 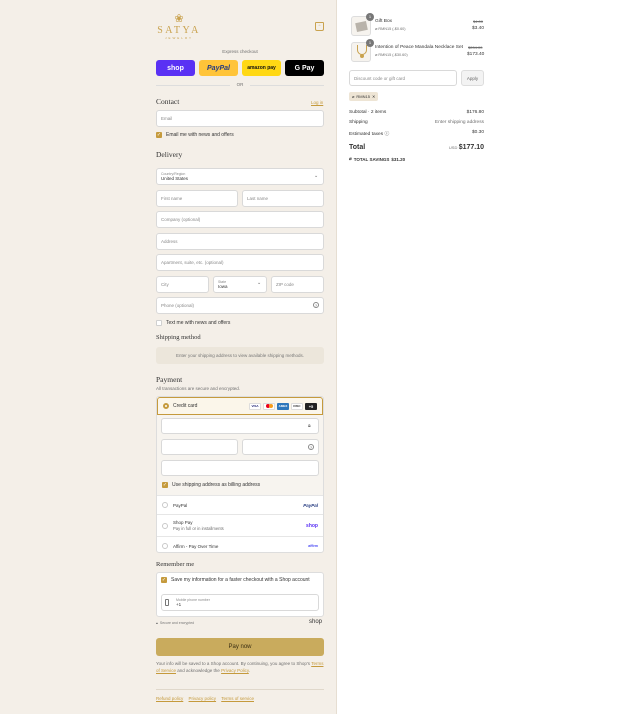 What do you see at coordinates (235, 670) in the screenshot?
I see `privacy-link: Privacy Policy` at bounding box center [235, 670].